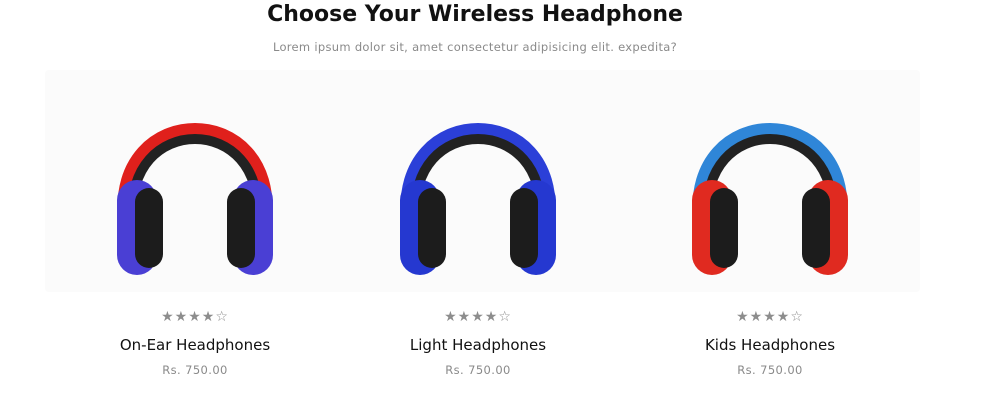  I want to click on product-name: Kids Headphones, so click(770, 345).